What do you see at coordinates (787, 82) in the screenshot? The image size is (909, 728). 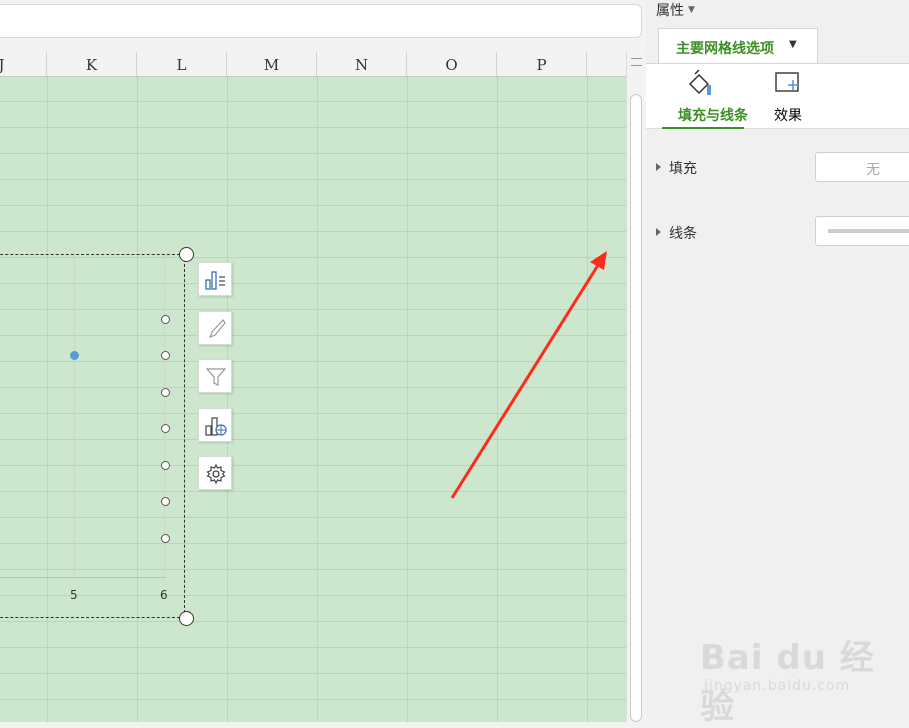 I see `effects-icon` at bounding box center [787, 82].